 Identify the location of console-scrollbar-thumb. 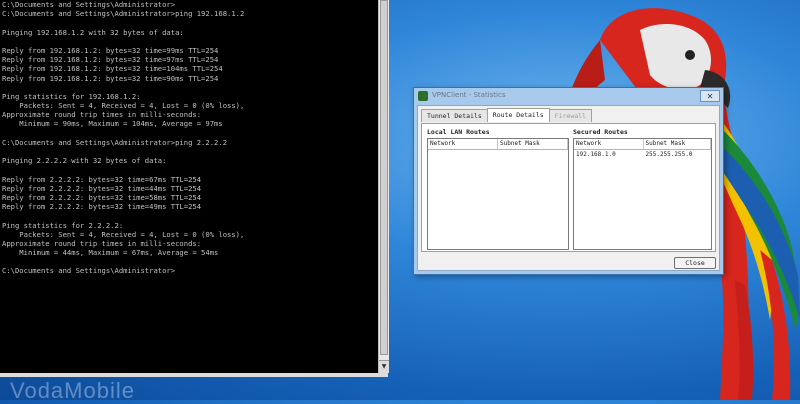
(384, 177).